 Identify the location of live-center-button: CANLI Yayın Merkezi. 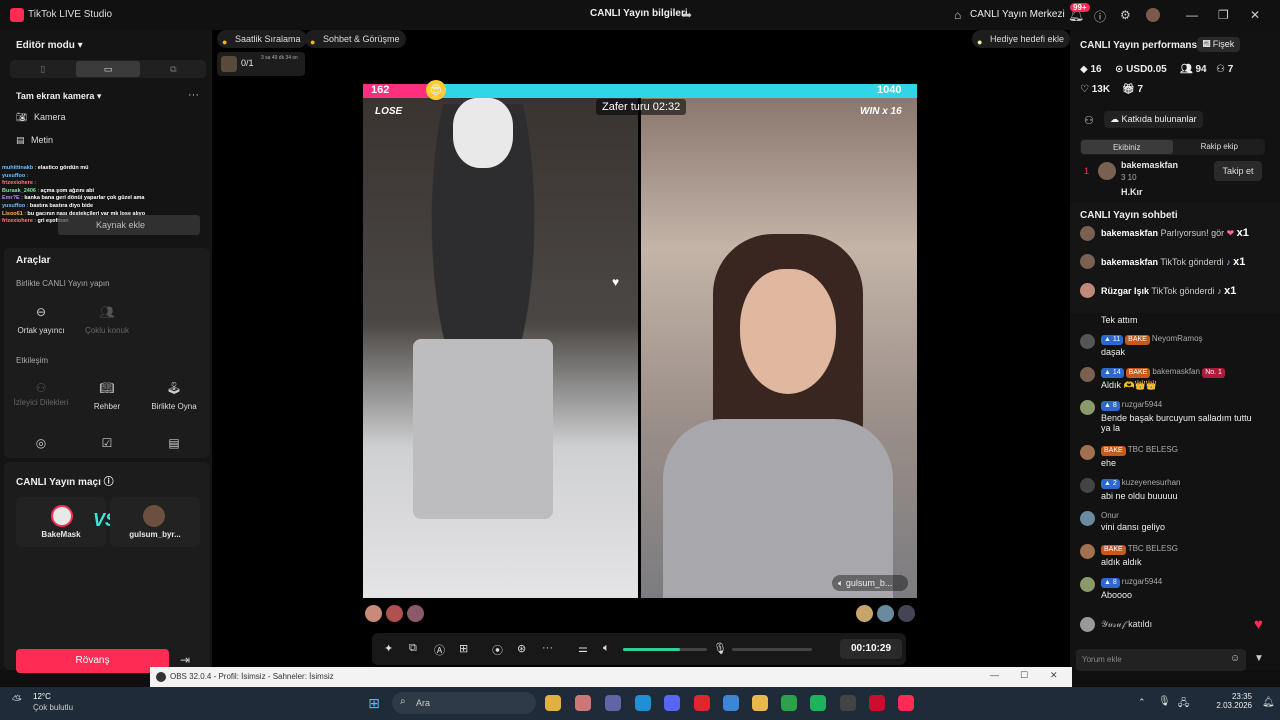
(1017, 14).